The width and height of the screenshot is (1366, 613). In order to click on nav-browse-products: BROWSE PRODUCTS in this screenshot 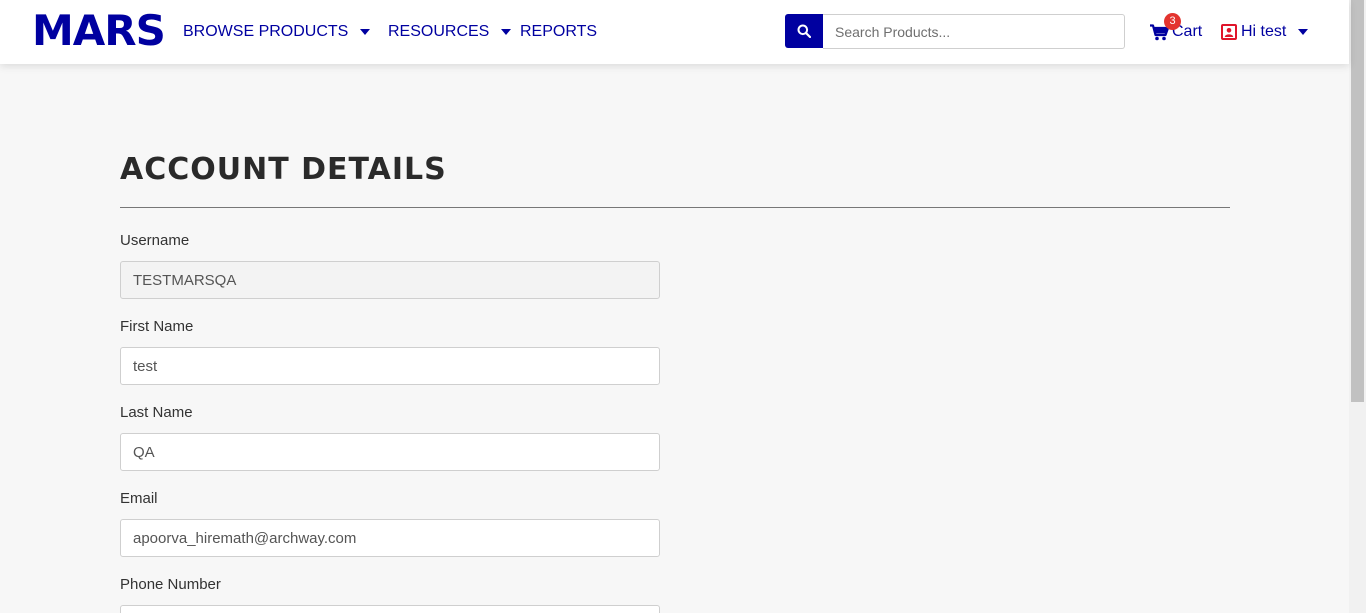, I will do `click(277, 32)`.